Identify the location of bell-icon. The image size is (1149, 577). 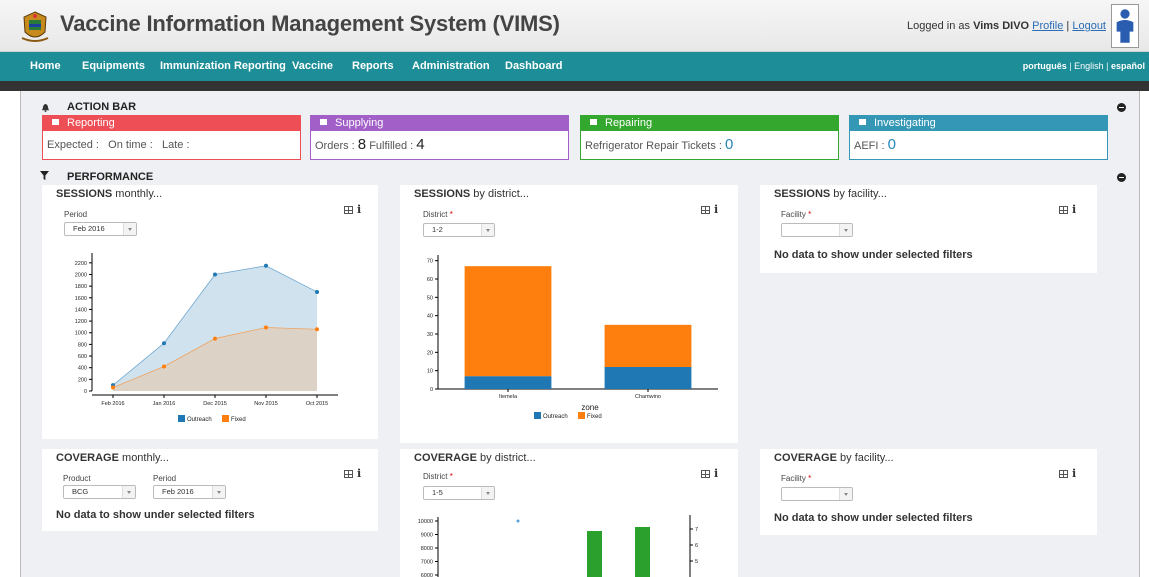
(45, 107).